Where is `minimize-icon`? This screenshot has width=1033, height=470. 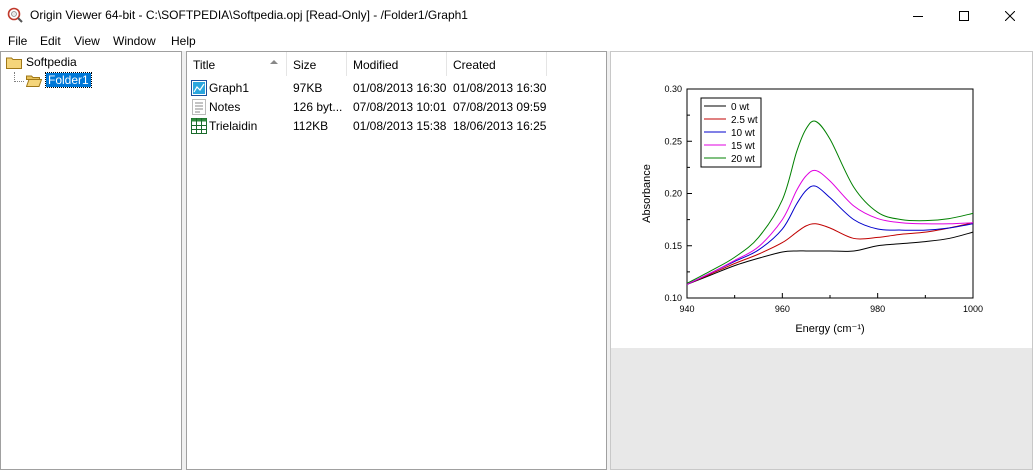
minimize-icon is located at coordinates (918, 16).